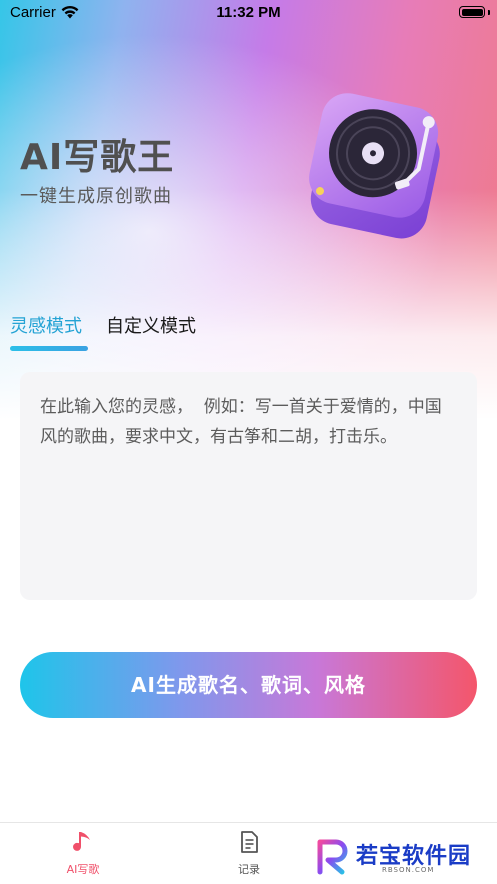 This screenshot has width=497, height=884. Describe the element at coordinates (83, 869) in the screenshot. I see `tabbar-label-ai-write: AI写歌` at that location.